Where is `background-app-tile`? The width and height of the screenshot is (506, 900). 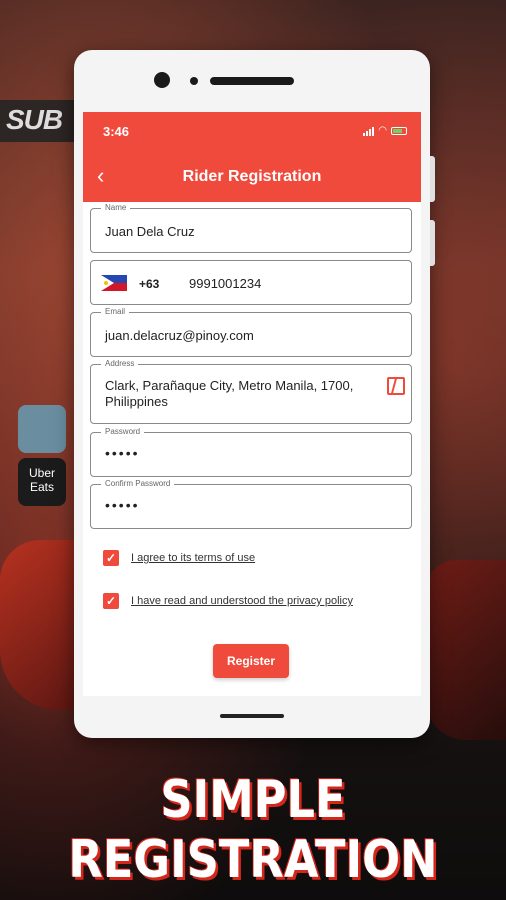 background-app-tile is located at coordinates (42, 429).